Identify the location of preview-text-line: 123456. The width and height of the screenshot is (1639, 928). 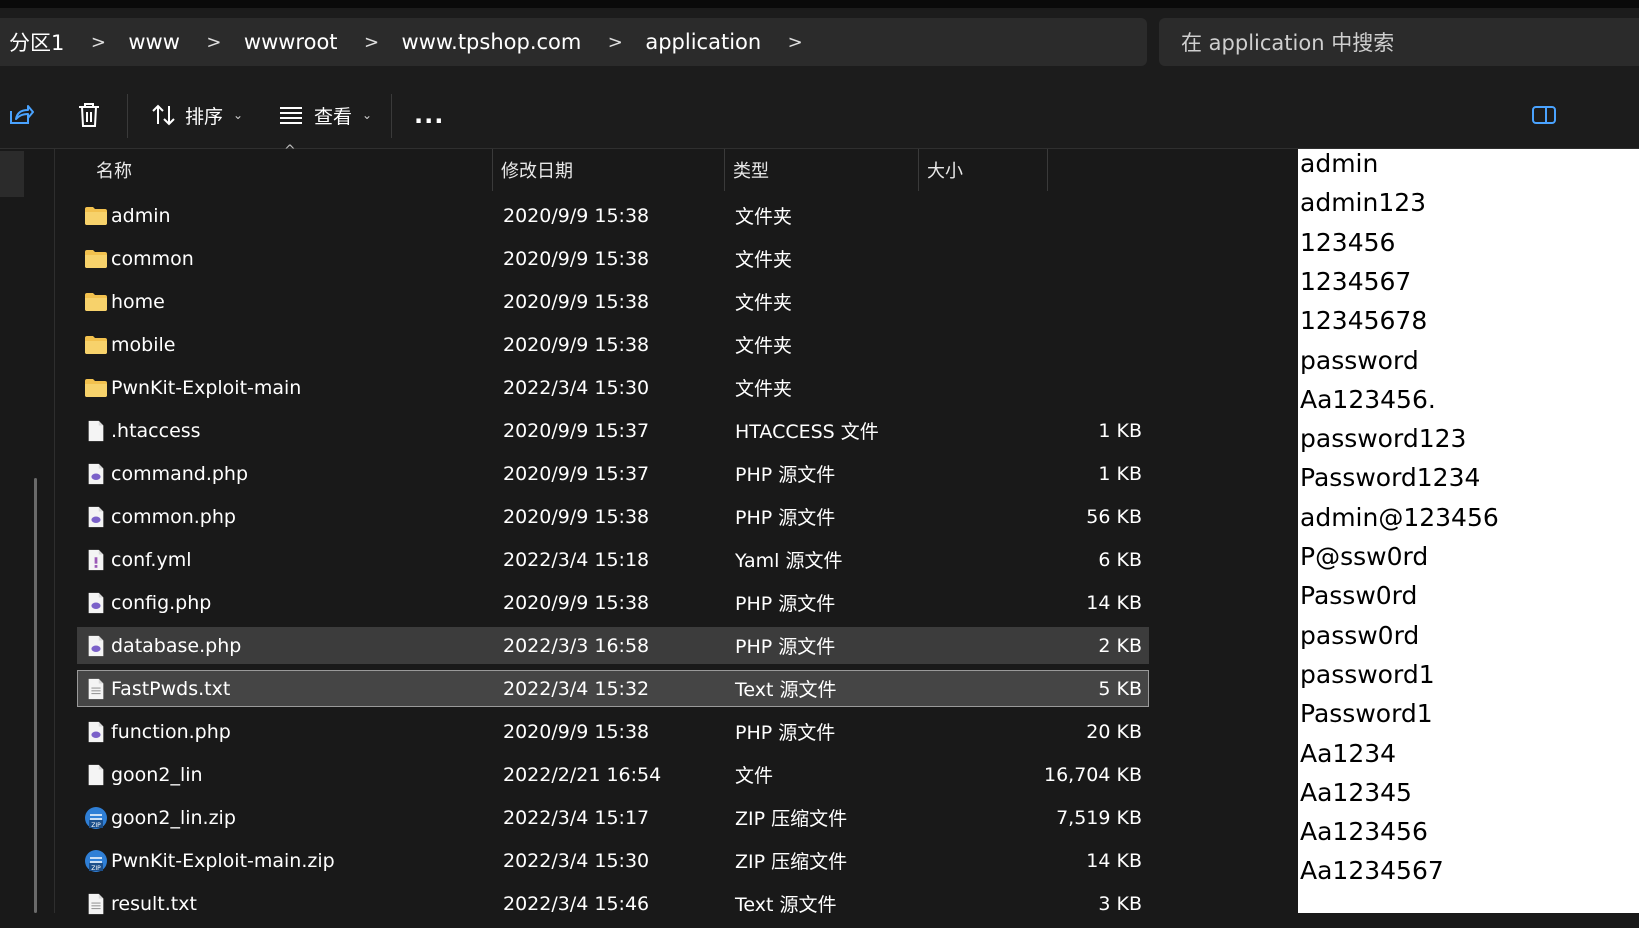
(1348, 242).